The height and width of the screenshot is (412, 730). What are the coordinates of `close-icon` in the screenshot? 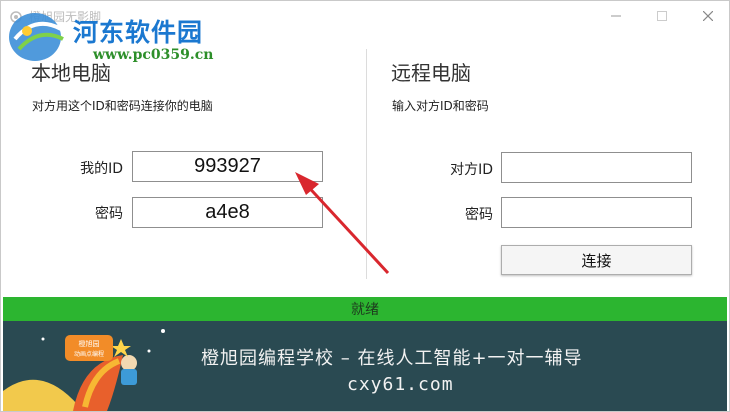 It's located at (708, 16).